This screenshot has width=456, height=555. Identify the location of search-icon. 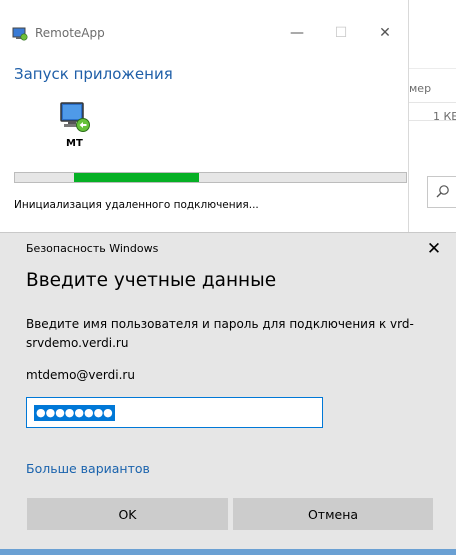
(442, 191).